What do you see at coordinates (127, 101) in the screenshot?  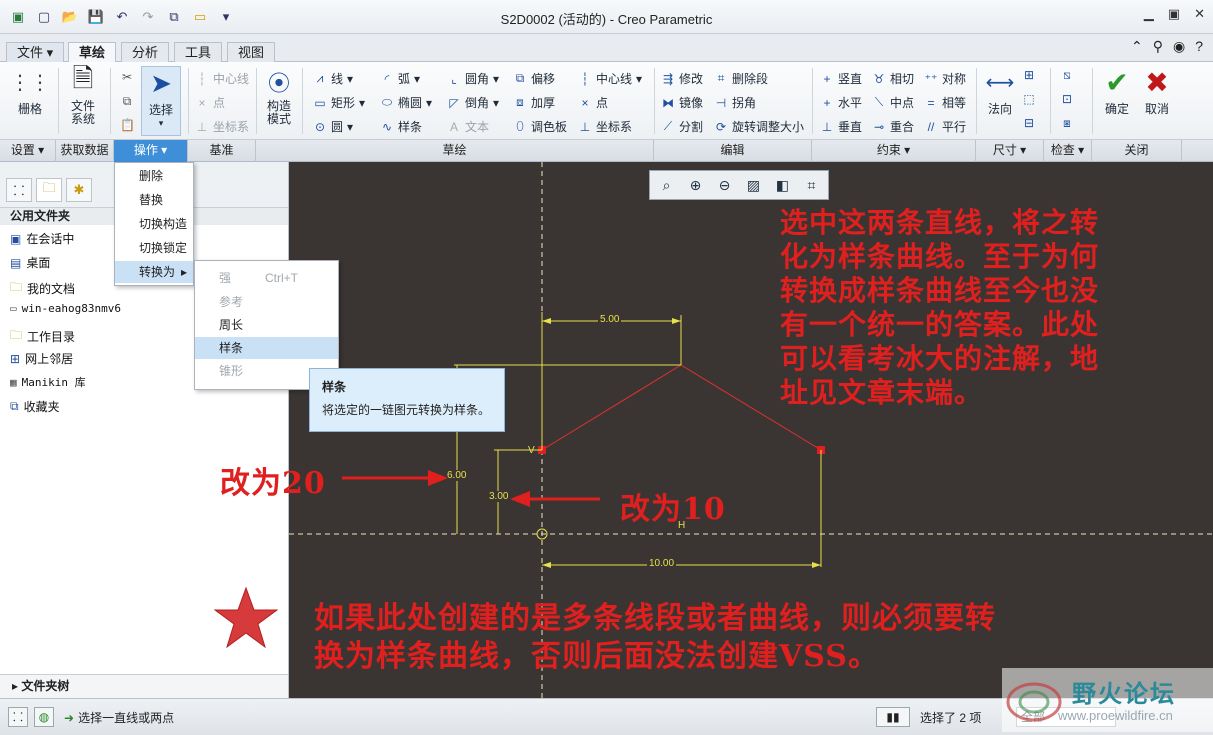 I see `copy-icon: ⧉` at bounding box center [127, 101].